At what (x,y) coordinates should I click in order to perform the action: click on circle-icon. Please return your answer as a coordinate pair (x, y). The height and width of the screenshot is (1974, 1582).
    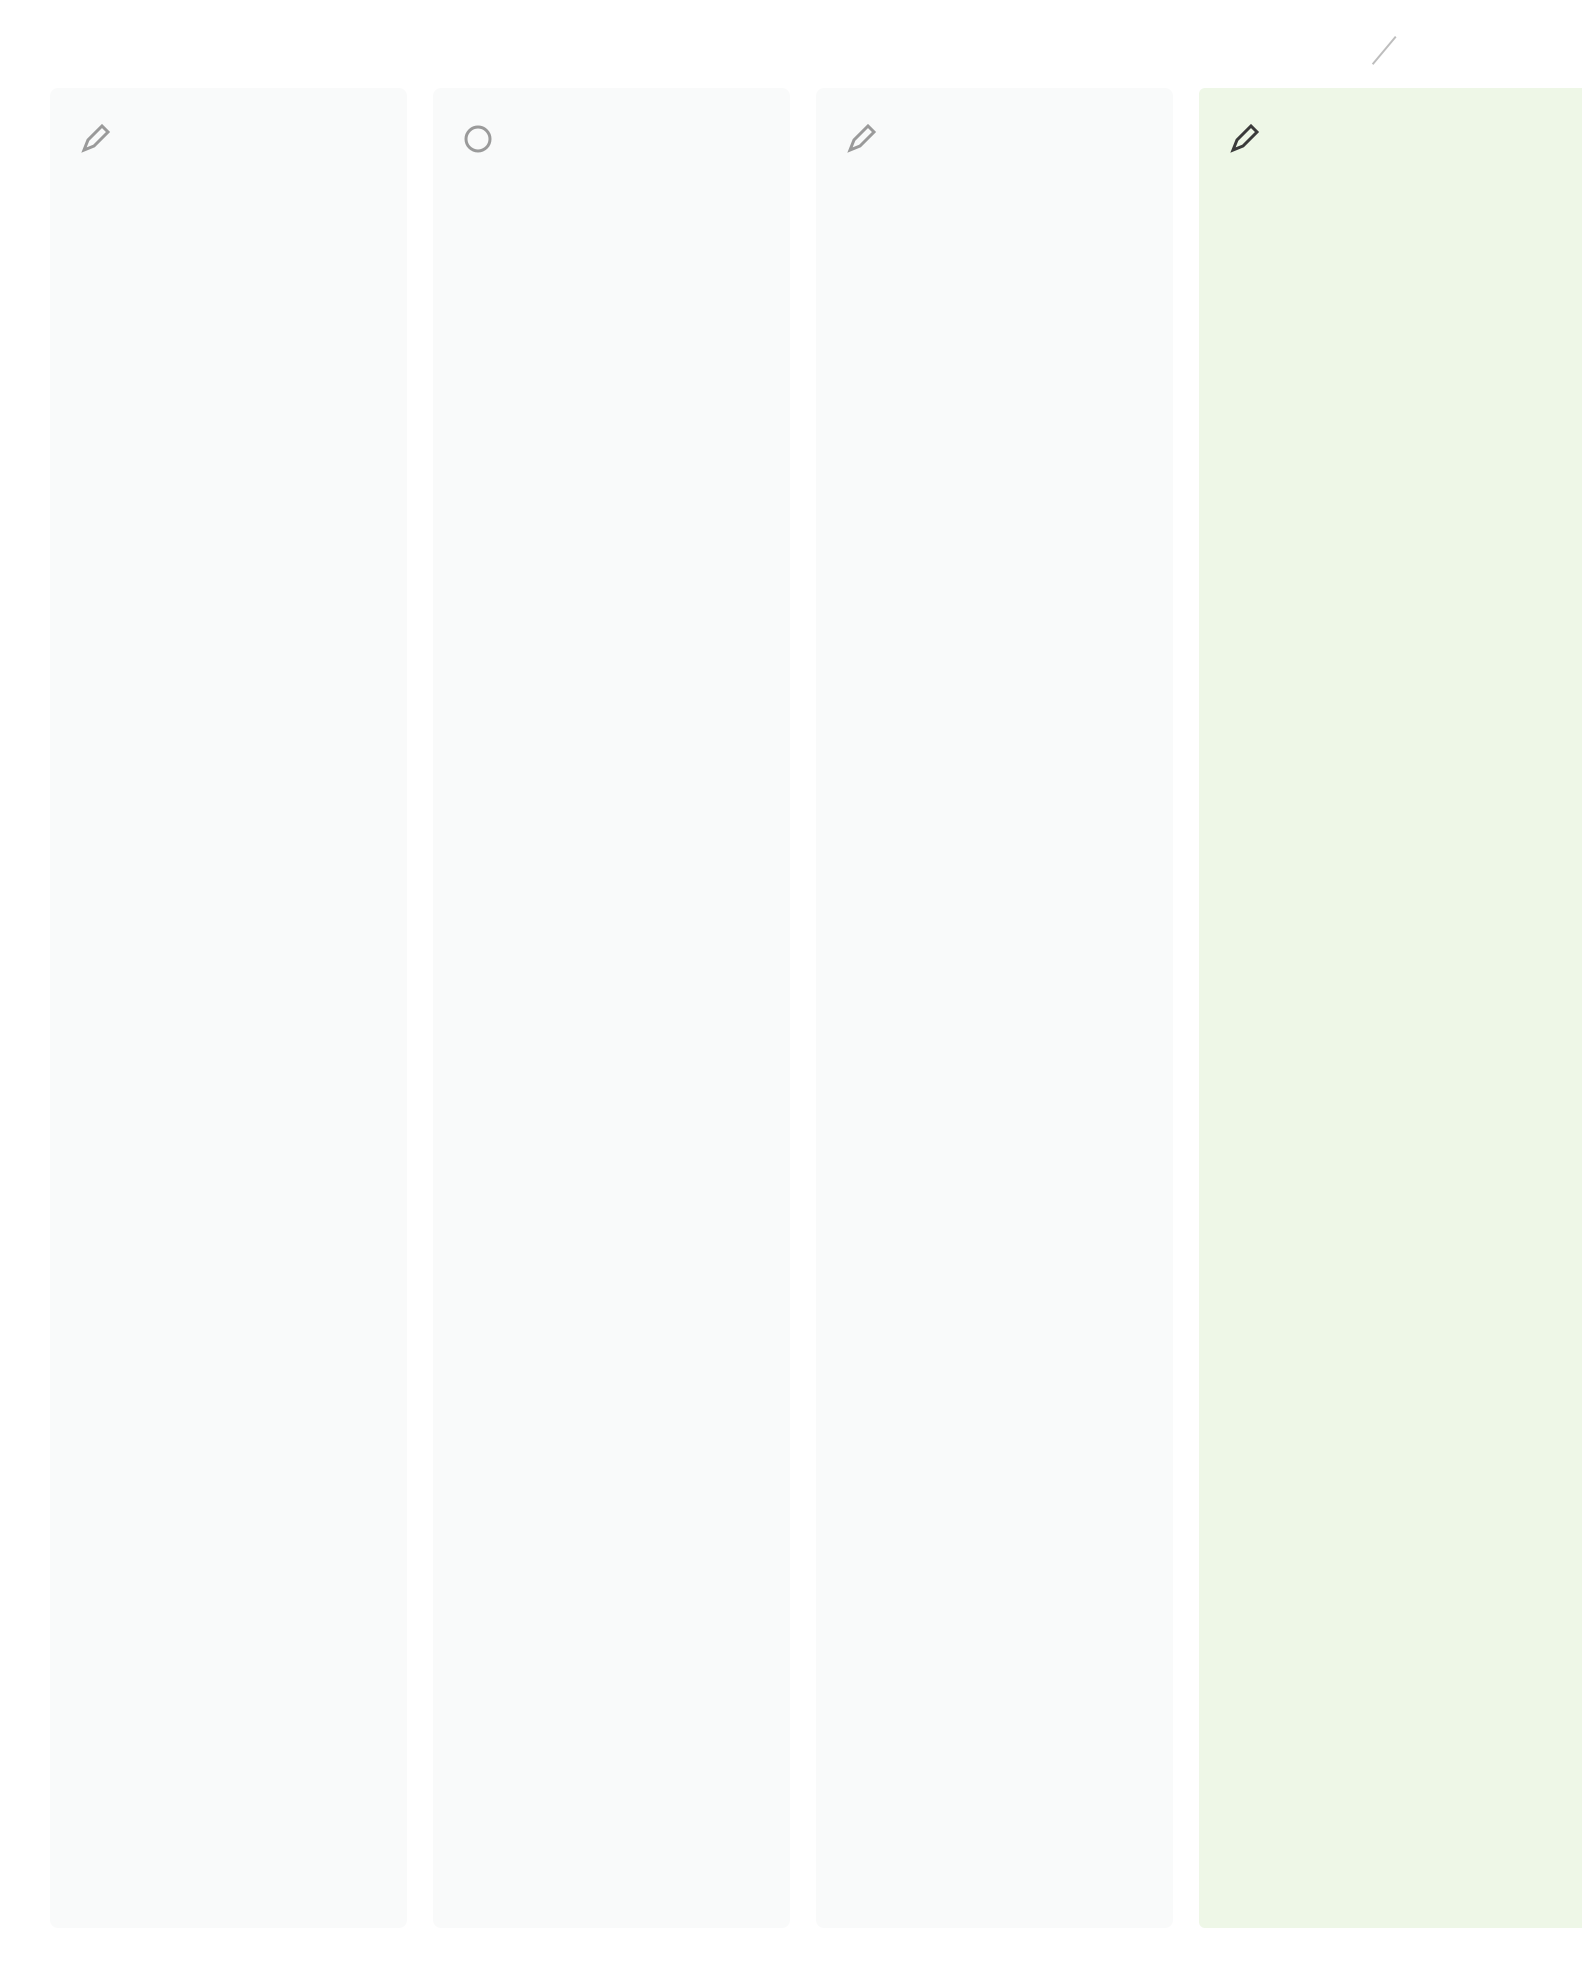
    Looking at the image, I should click on (478, 139).